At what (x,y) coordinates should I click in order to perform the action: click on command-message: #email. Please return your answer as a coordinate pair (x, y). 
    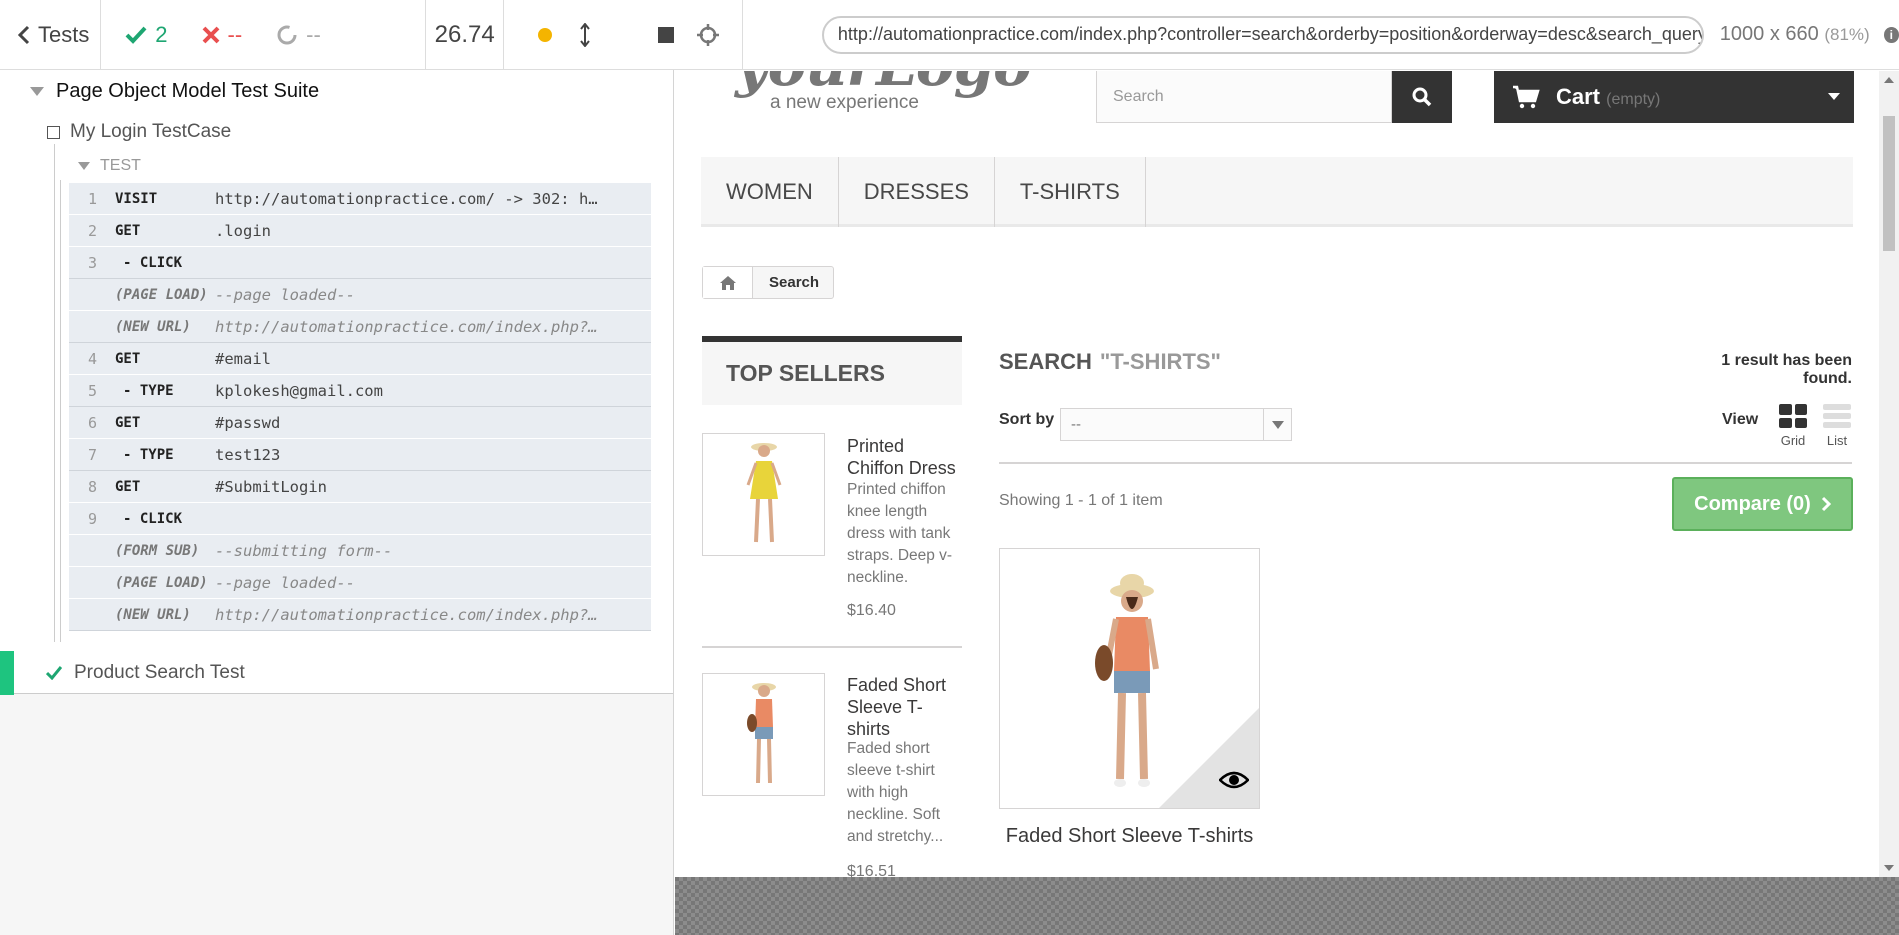
    Looking at the image, I should click on (243, 358).